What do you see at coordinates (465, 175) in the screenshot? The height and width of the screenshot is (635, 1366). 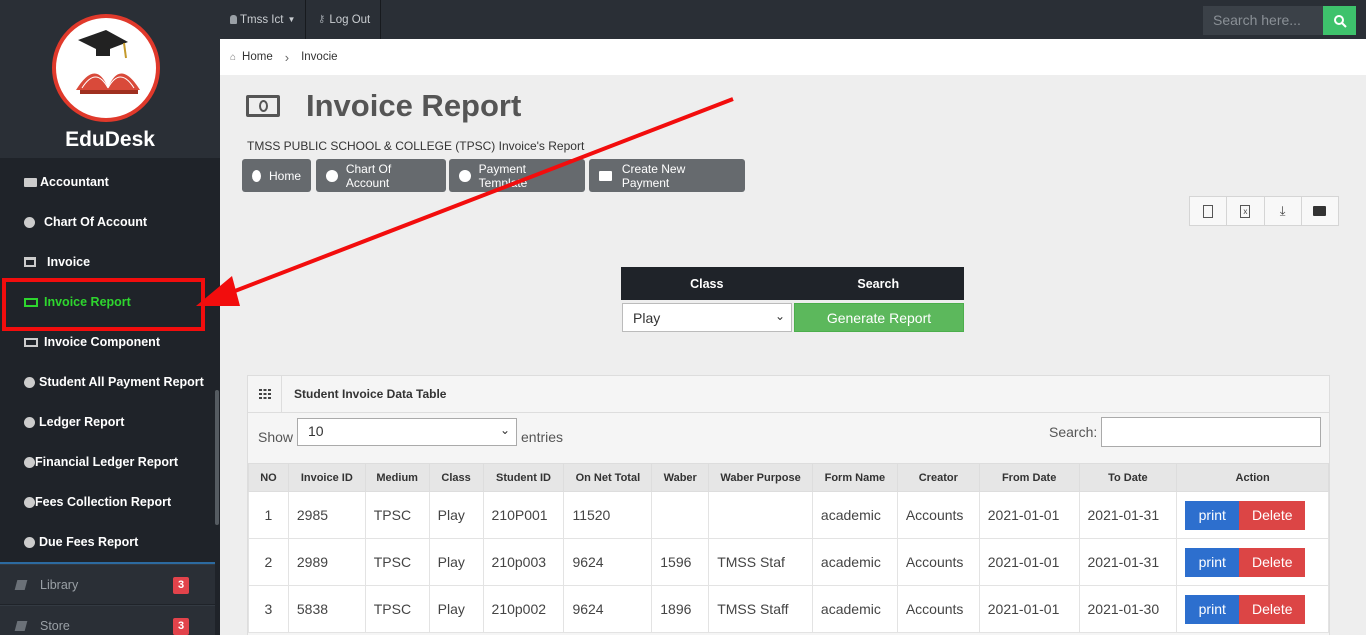 I see `plus-circle-icon` at bounding box center [465, 175].